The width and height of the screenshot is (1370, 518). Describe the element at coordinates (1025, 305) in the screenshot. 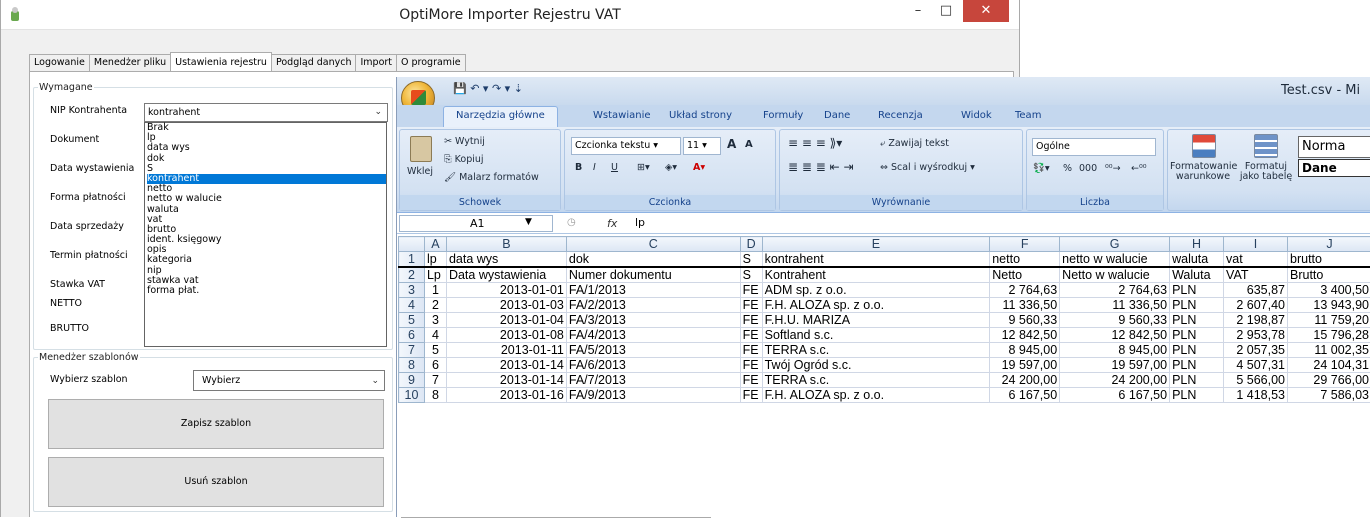

I see `cell: 11 336,50` at that location.